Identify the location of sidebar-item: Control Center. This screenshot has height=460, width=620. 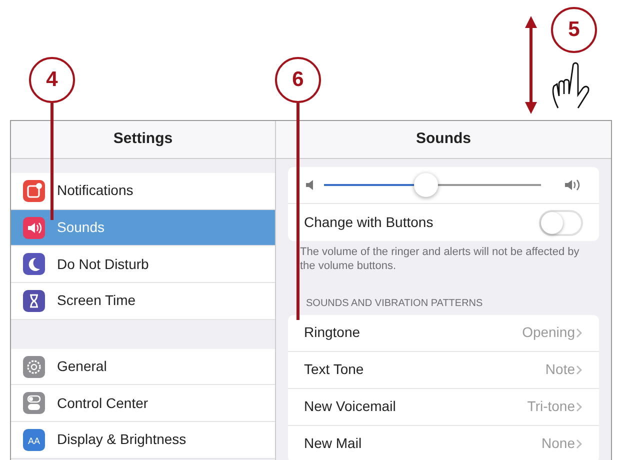
(143, 403).